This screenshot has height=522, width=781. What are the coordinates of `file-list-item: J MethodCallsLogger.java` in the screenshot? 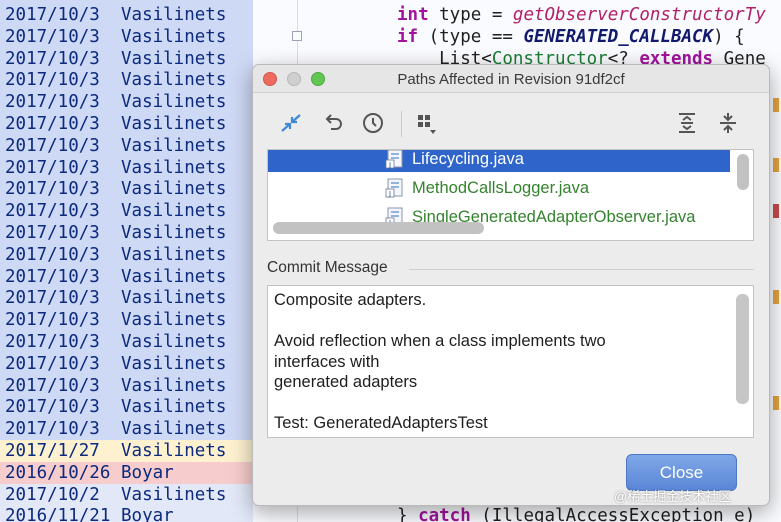 It's located at (499, 188).